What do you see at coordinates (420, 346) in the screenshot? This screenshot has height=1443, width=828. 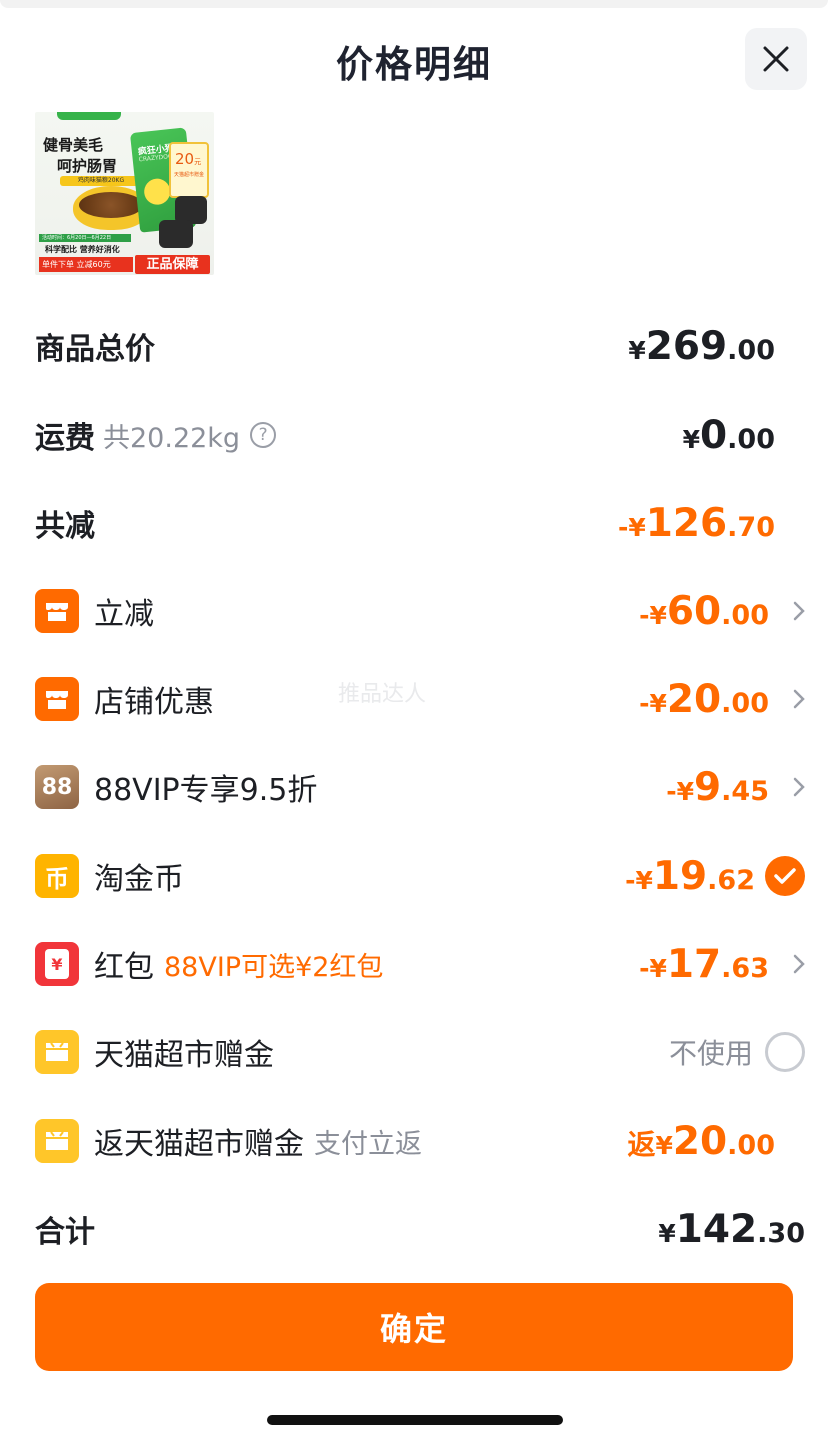 I see `total-price-row: 商品总价 ¥269.00` at bounding box center [420, 346].